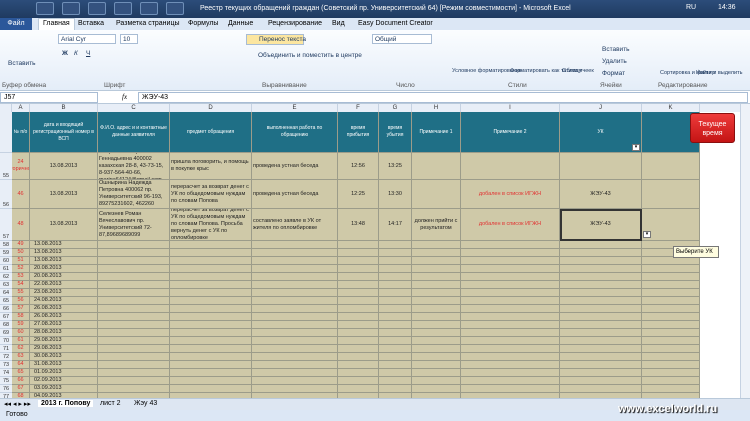 Image resolution: width=750 pixels, height=421 pixels. I want to click on cell-a: 24 вторичное, so click(21, 166).